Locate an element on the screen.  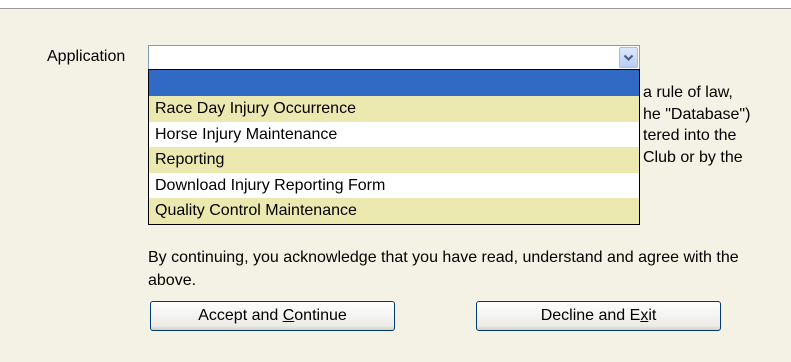
application-label: Application is located at coordinates (86, 56).